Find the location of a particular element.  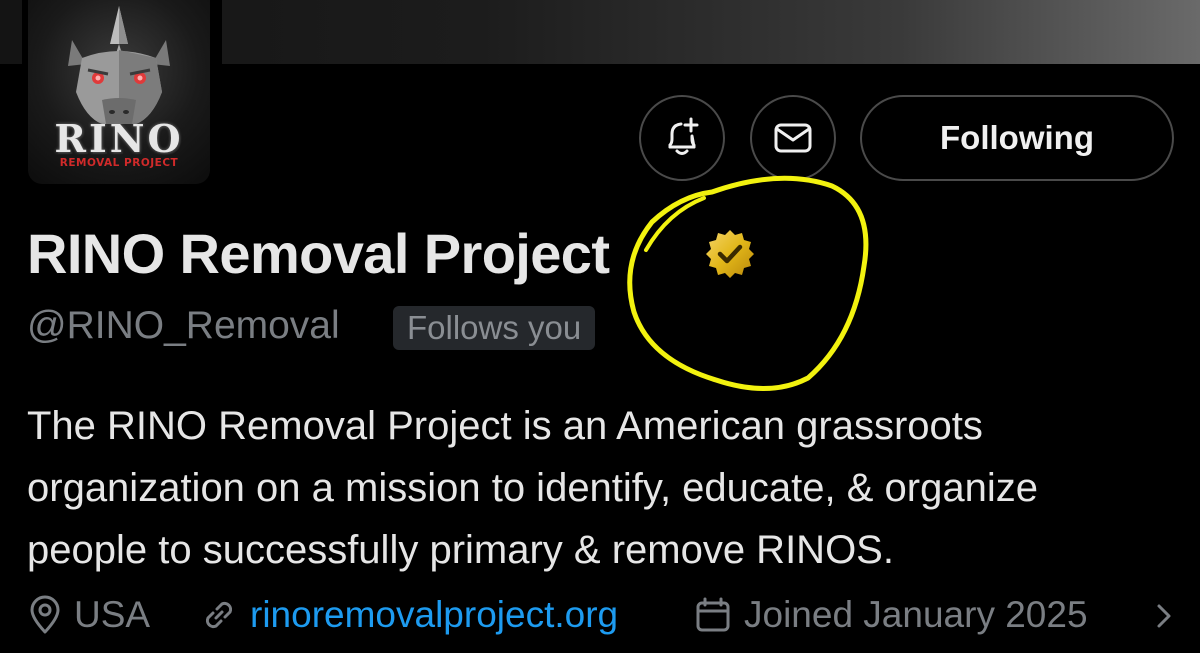

follows-you-badge: Follows you is located at coordinates (494, 328).